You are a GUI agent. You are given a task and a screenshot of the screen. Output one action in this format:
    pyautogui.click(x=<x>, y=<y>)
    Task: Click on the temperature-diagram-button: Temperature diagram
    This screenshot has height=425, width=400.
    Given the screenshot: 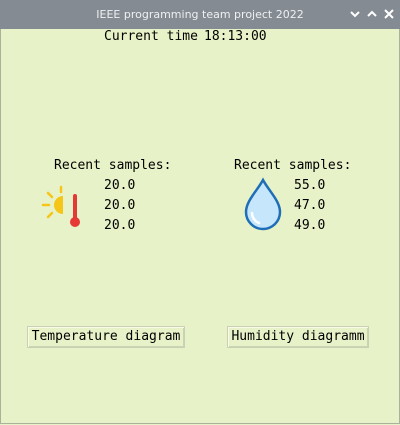 What is the action you would take?
    pyautogui.click(x=106, y=337)
    